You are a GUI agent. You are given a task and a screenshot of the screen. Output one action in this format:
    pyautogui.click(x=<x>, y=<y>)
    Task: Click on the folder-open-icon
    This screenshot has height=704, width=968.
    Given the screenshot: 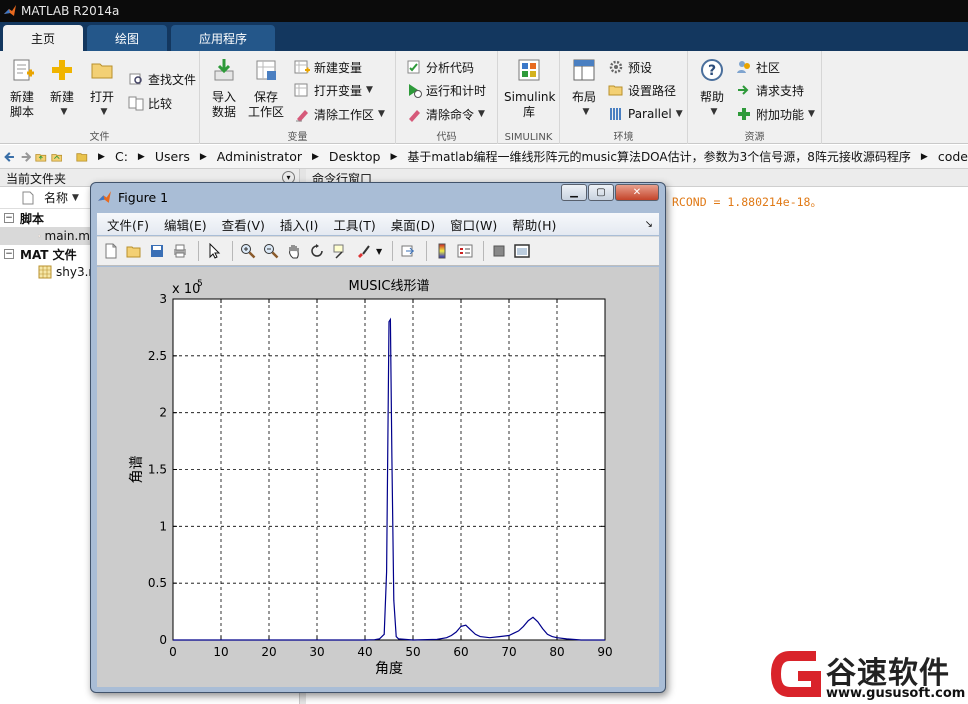 What is the action you would take?
    pyautogui.click(x=102, y=71)
    